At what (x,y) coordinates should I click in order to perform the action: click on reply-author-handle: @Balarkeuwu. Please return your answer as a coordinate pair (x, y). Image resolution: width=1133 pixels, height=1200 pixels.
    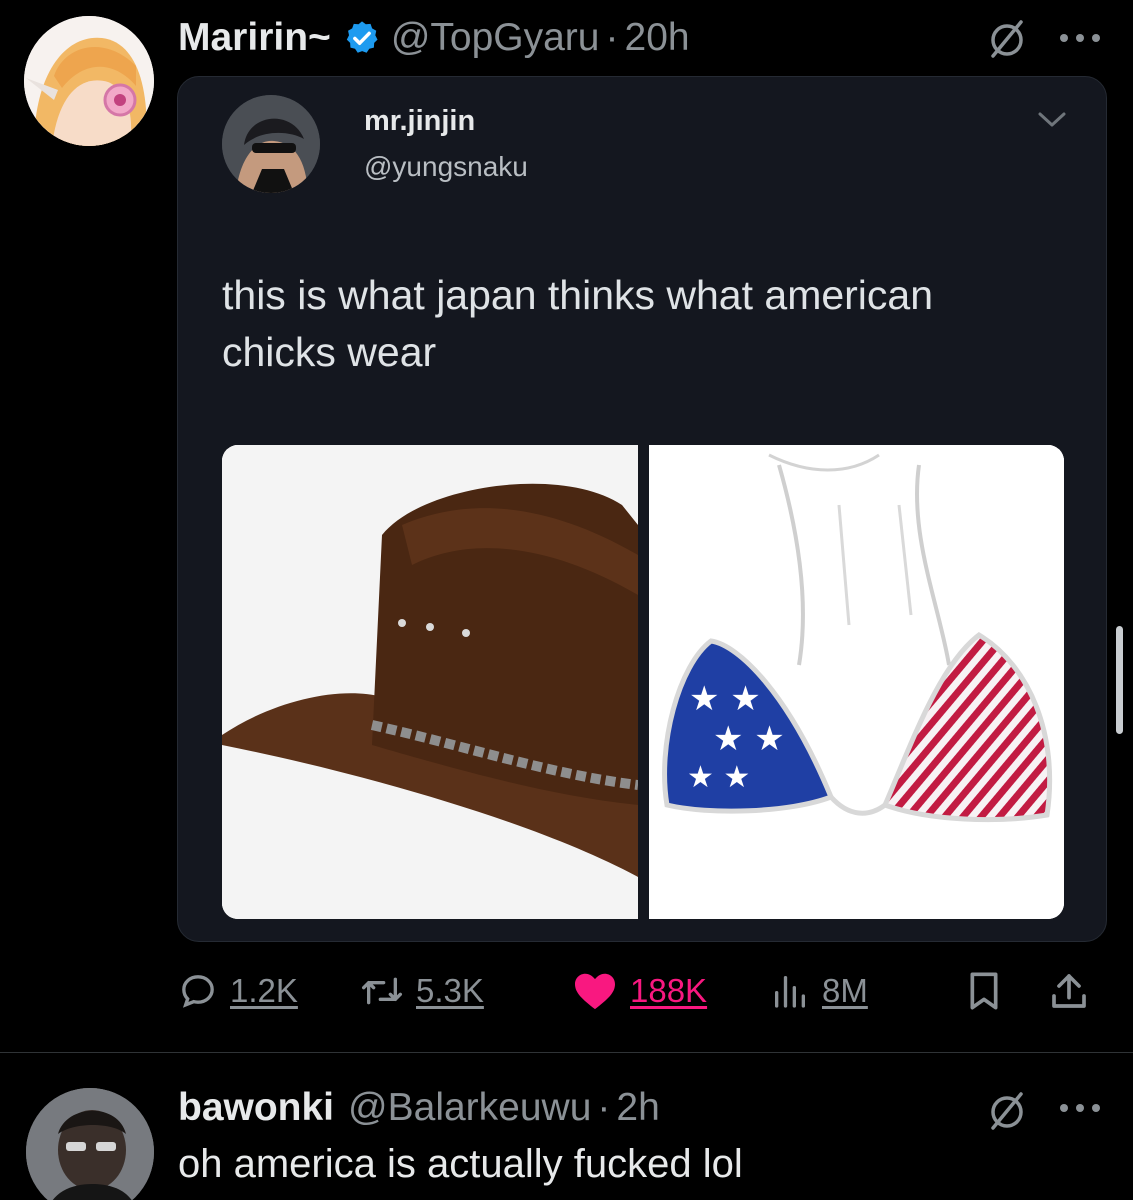
    Looking at the image, I should click on (469, 1108).